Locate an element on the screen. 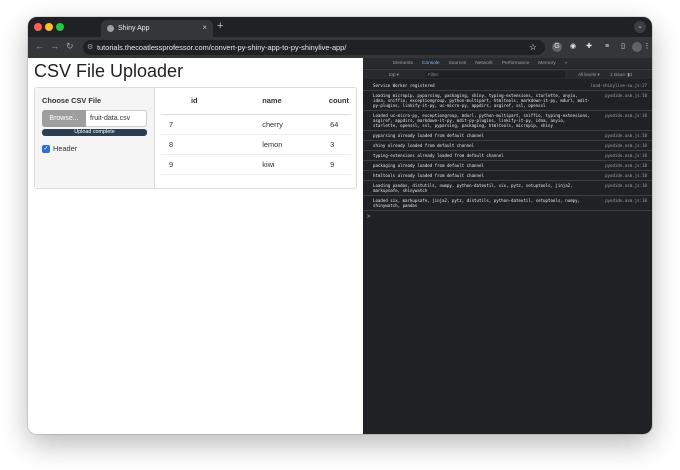 The width and height of the screenshot is (680, 470). close-window-button is located at coordinates (38, 27).